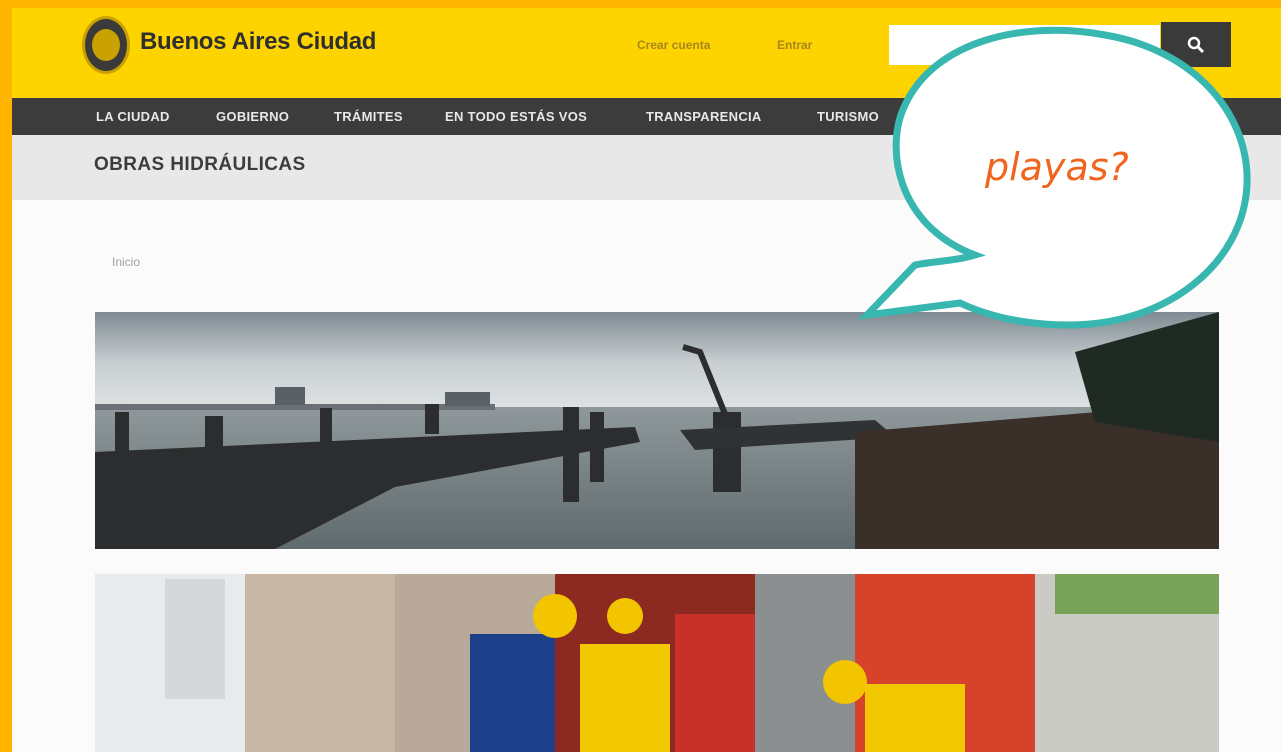  What do you see at coordinates (258, 42) in the screenshot?
I see `site-title: Buenos Aires Ciudad` at bounding box center [258, 42].